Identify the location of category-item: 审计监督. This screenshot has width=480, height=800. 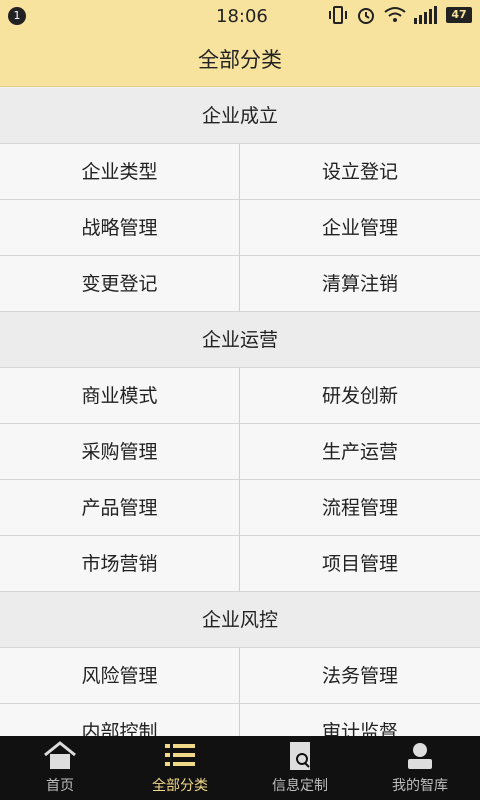
(360, 720).